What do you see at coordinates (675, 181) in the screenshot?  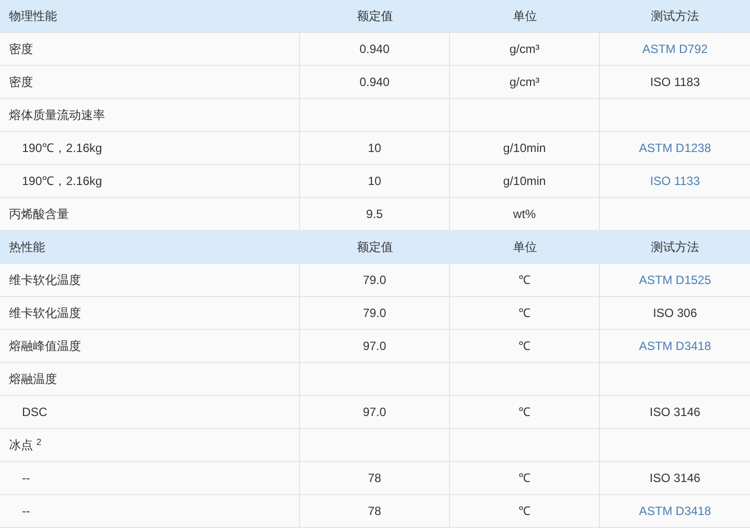 I see `method-link: ISO 1133` at bounding box center [675, 181].